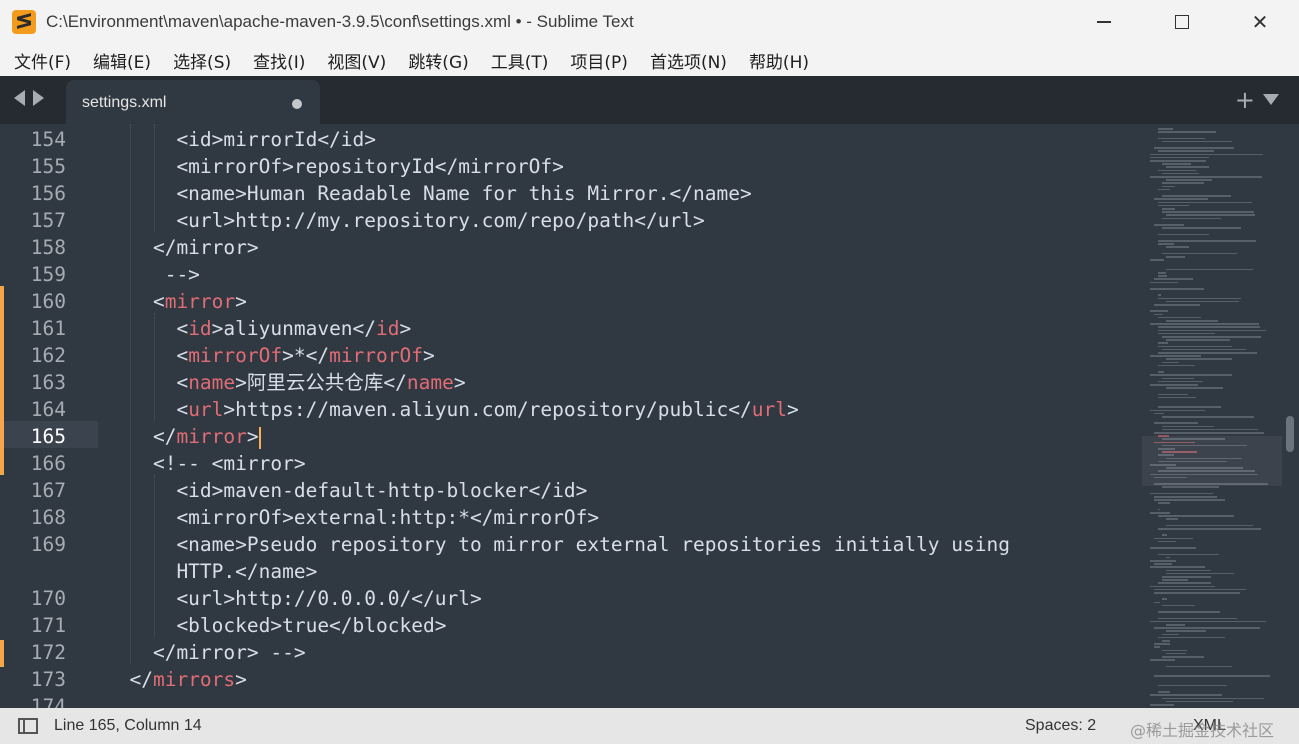  I want to click on line-number: 166, so click(48, 463).